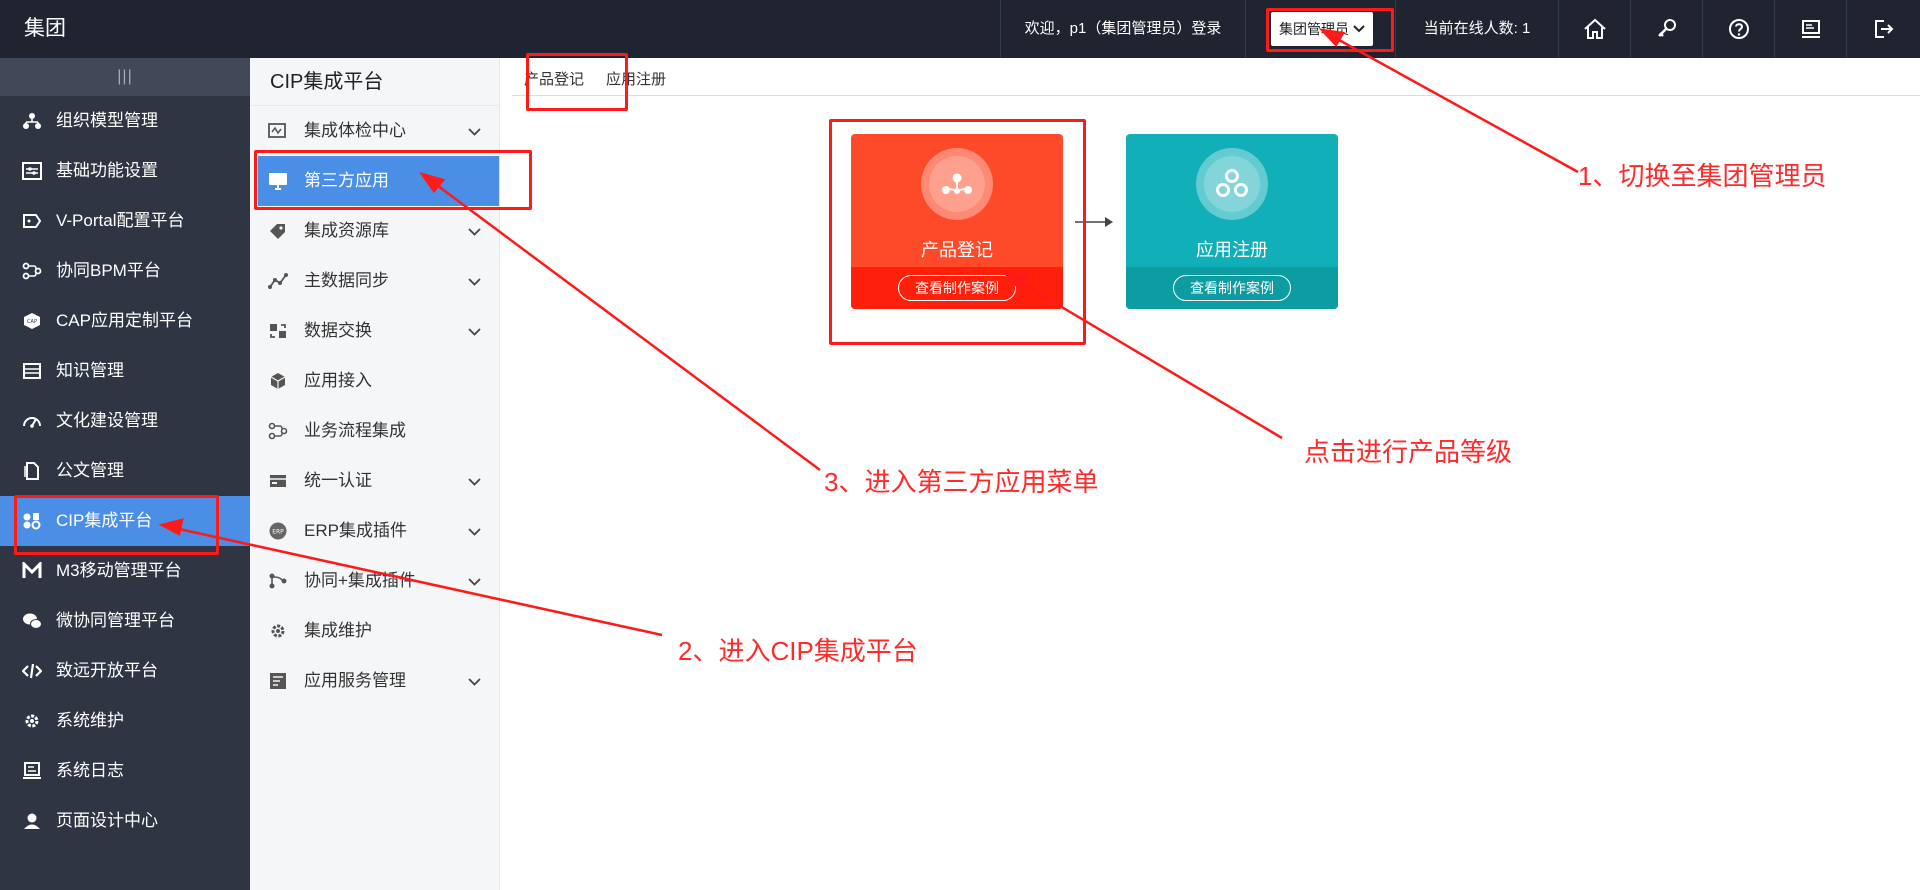 The image size is (1920, 890). I want to click on annotation-step3: 3、进入第三方应用菜单, so click(961, 482).